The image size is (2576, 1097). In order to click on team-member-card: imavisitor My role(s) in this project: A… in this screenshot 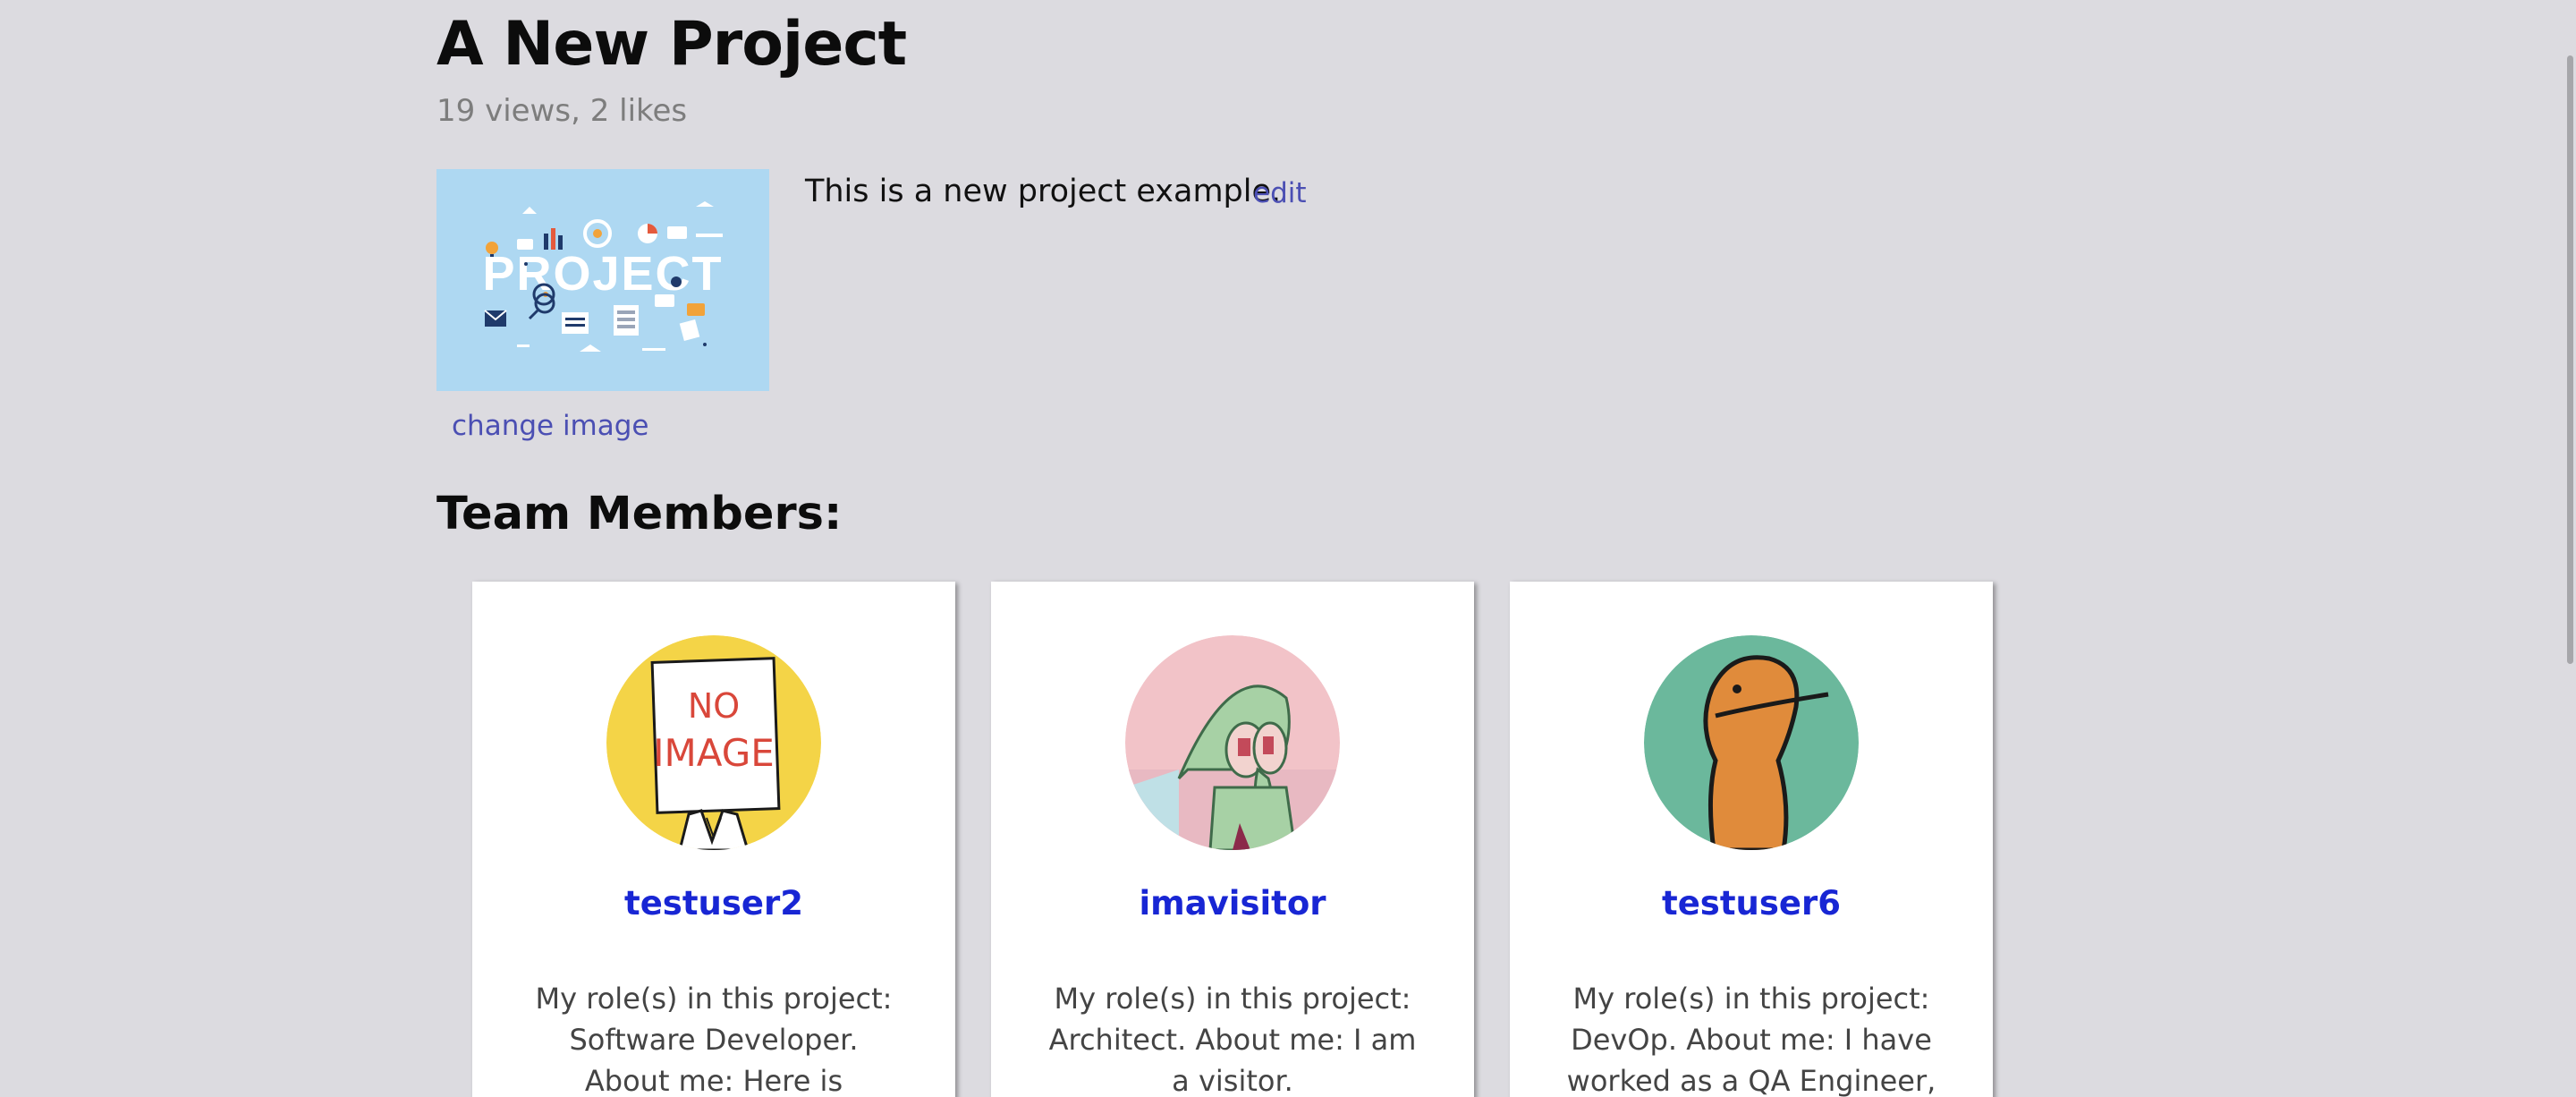, I will do `click(1232, 839)`.